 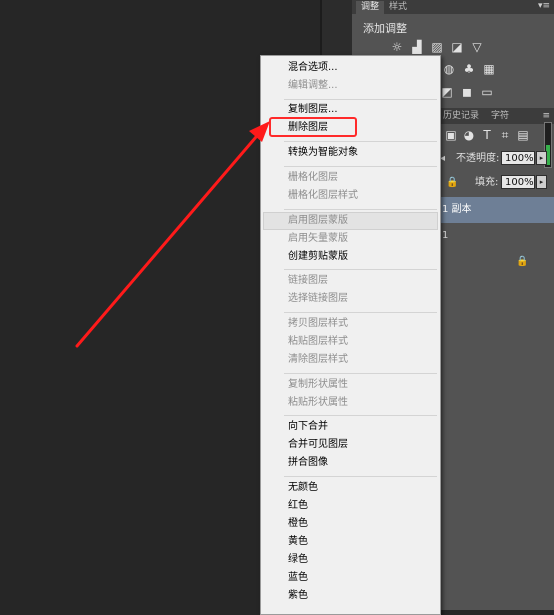 What do you see at coordinates (259, 131) in the screenshot?
I see `arrow-head` at bounding box center [259, 131].